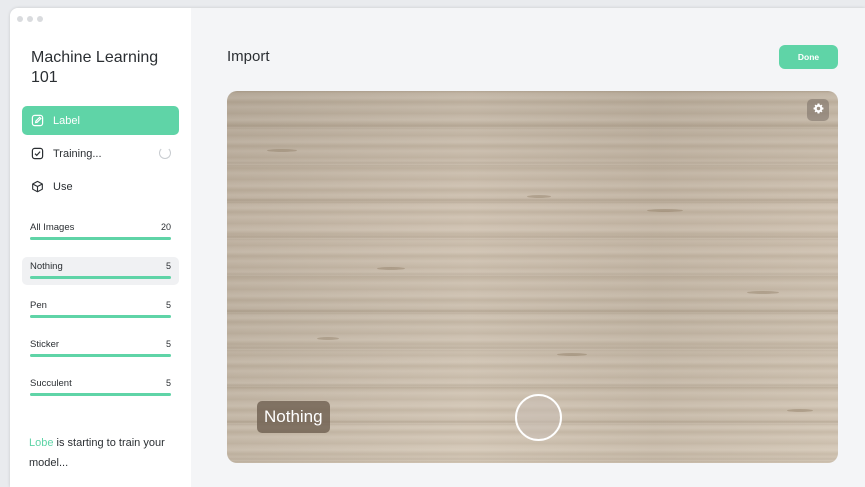 The height and width of the screenshot is (487, 865). I want to click on label-name: Pen, so click(38, 305).